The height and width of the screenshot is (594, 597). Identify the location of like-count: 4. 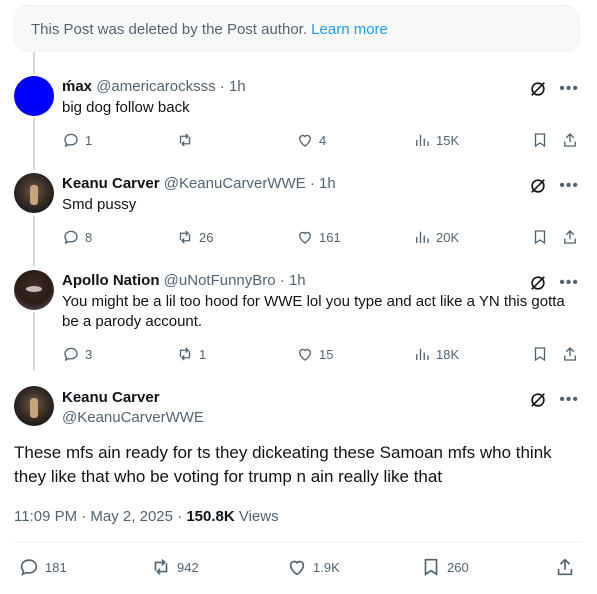
(323, 140).